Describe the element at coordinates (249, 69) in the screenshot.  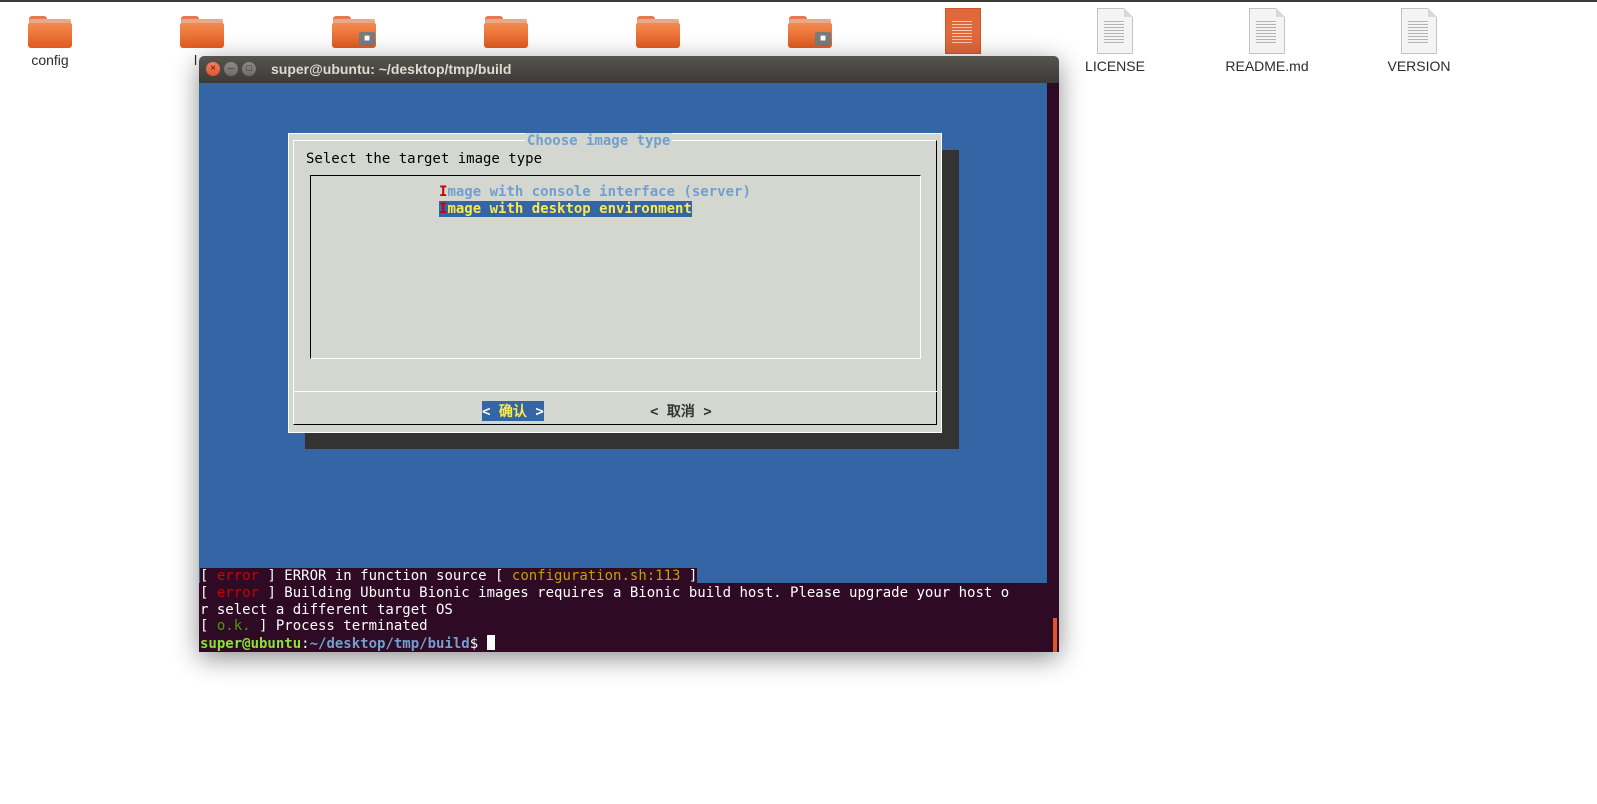
I see `maximize-icon: □` at that location.